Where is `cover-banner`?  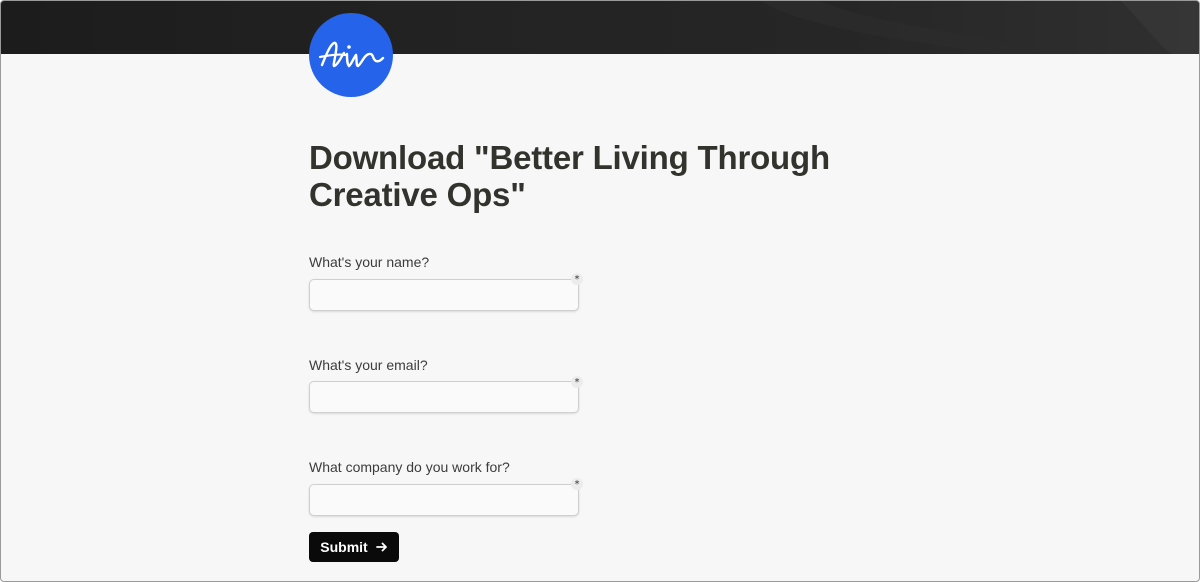 cover-banner is located at coordinates (600, 27).